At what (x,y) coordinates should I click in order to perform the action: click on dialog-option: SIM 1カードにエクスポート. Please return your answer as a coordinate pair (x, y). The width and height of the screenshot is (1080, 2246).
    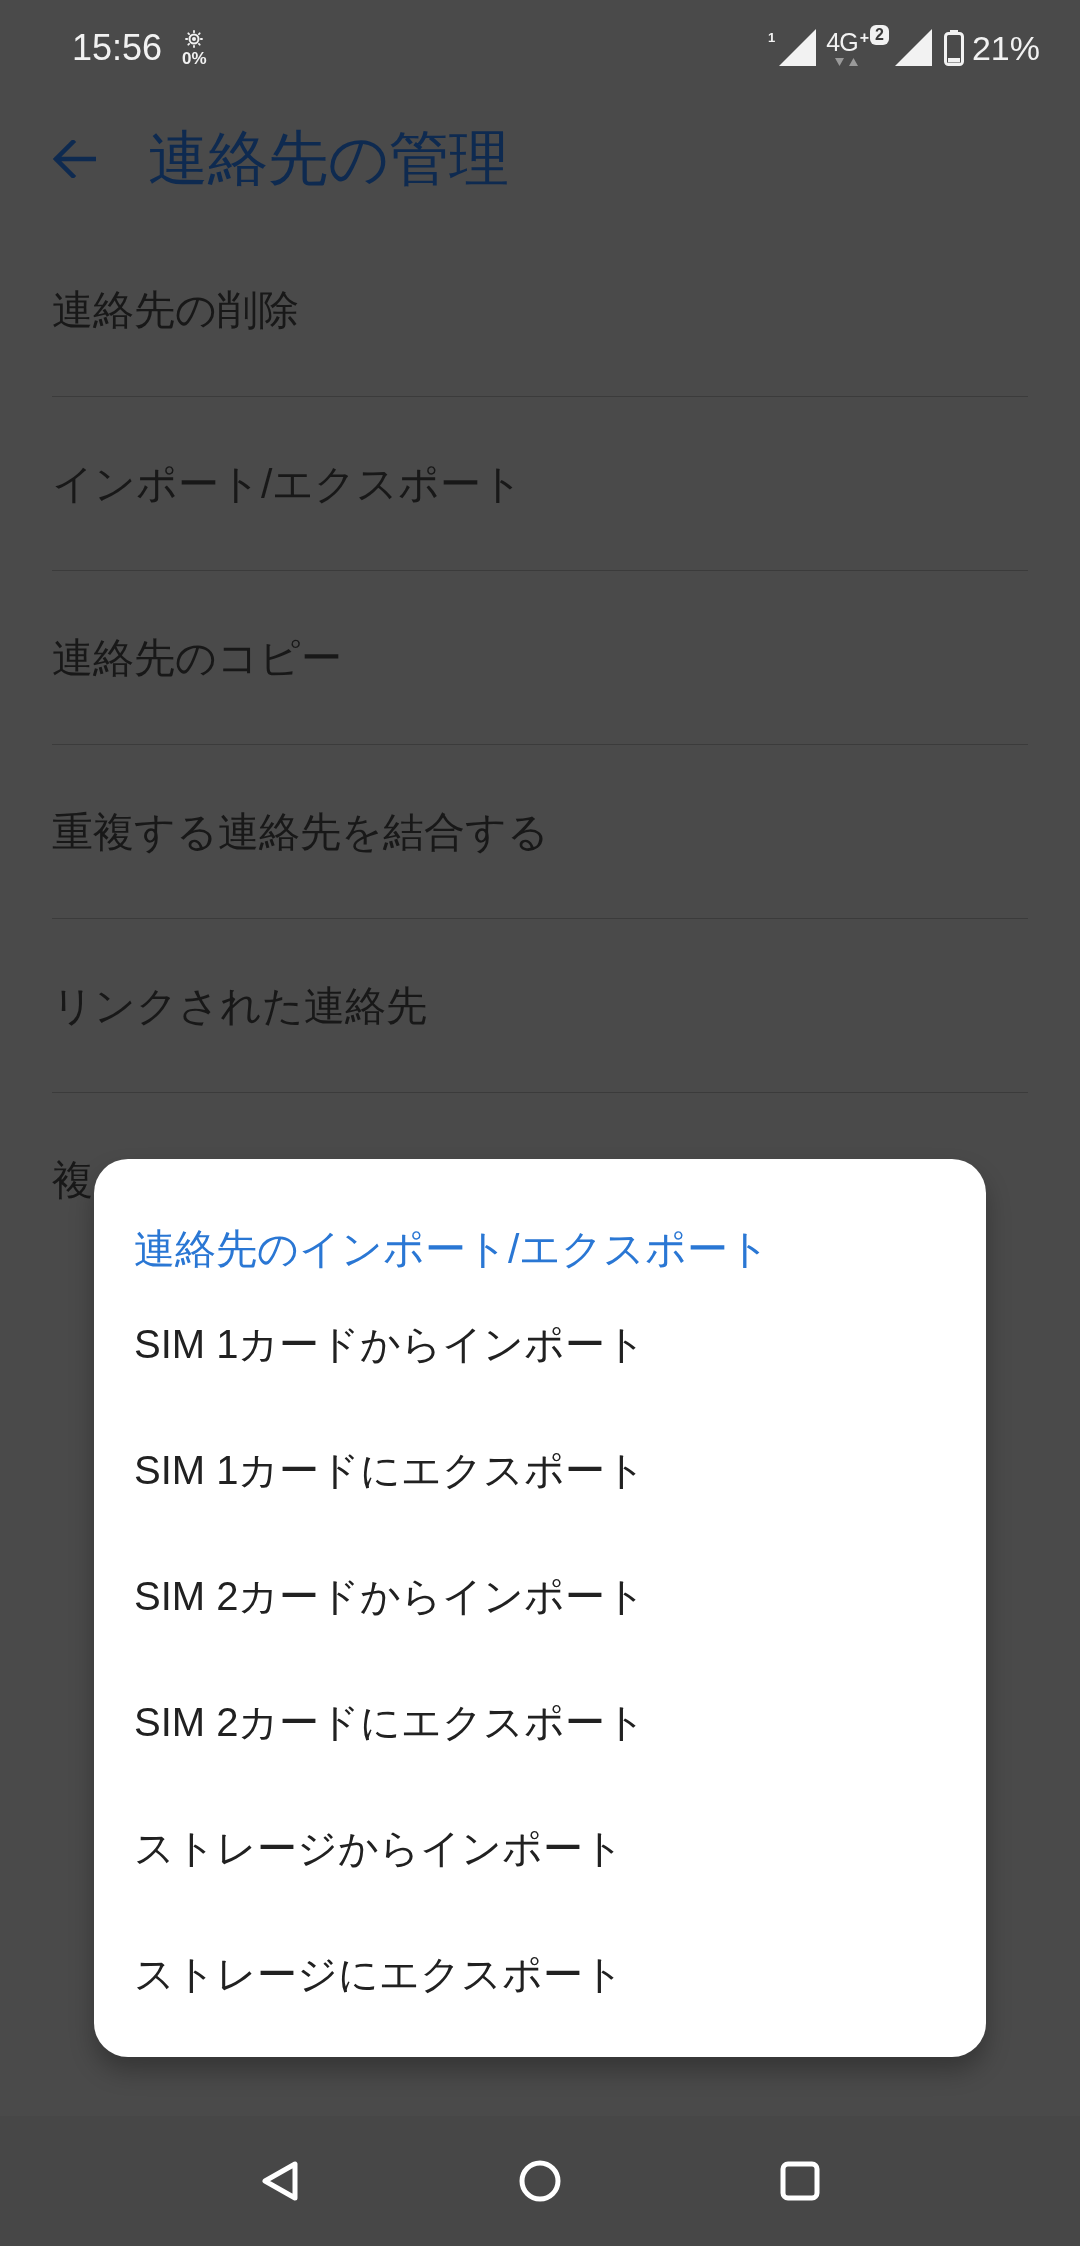
    Looking at the image, I should click on (390, 1470).